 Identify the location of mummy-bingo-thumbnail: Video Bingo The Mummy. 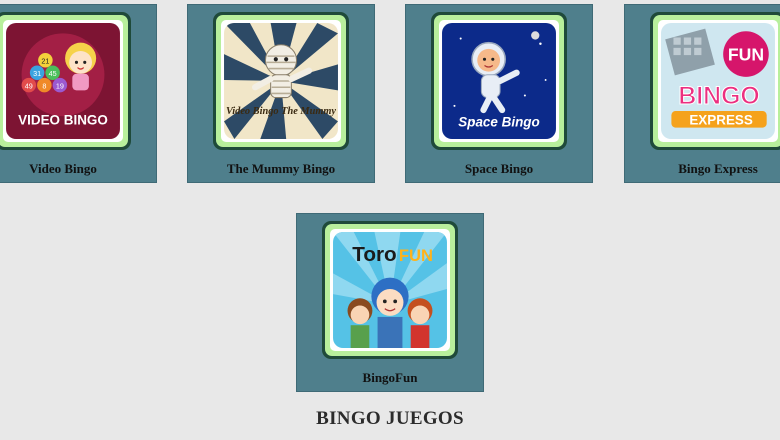
(281, 81).